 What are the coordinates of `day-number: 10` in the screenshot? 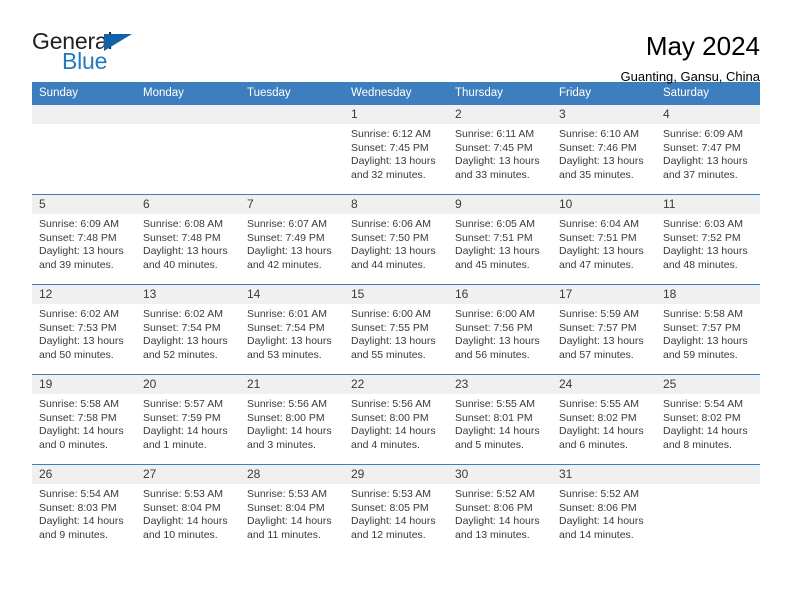 It's located at (604, 204).